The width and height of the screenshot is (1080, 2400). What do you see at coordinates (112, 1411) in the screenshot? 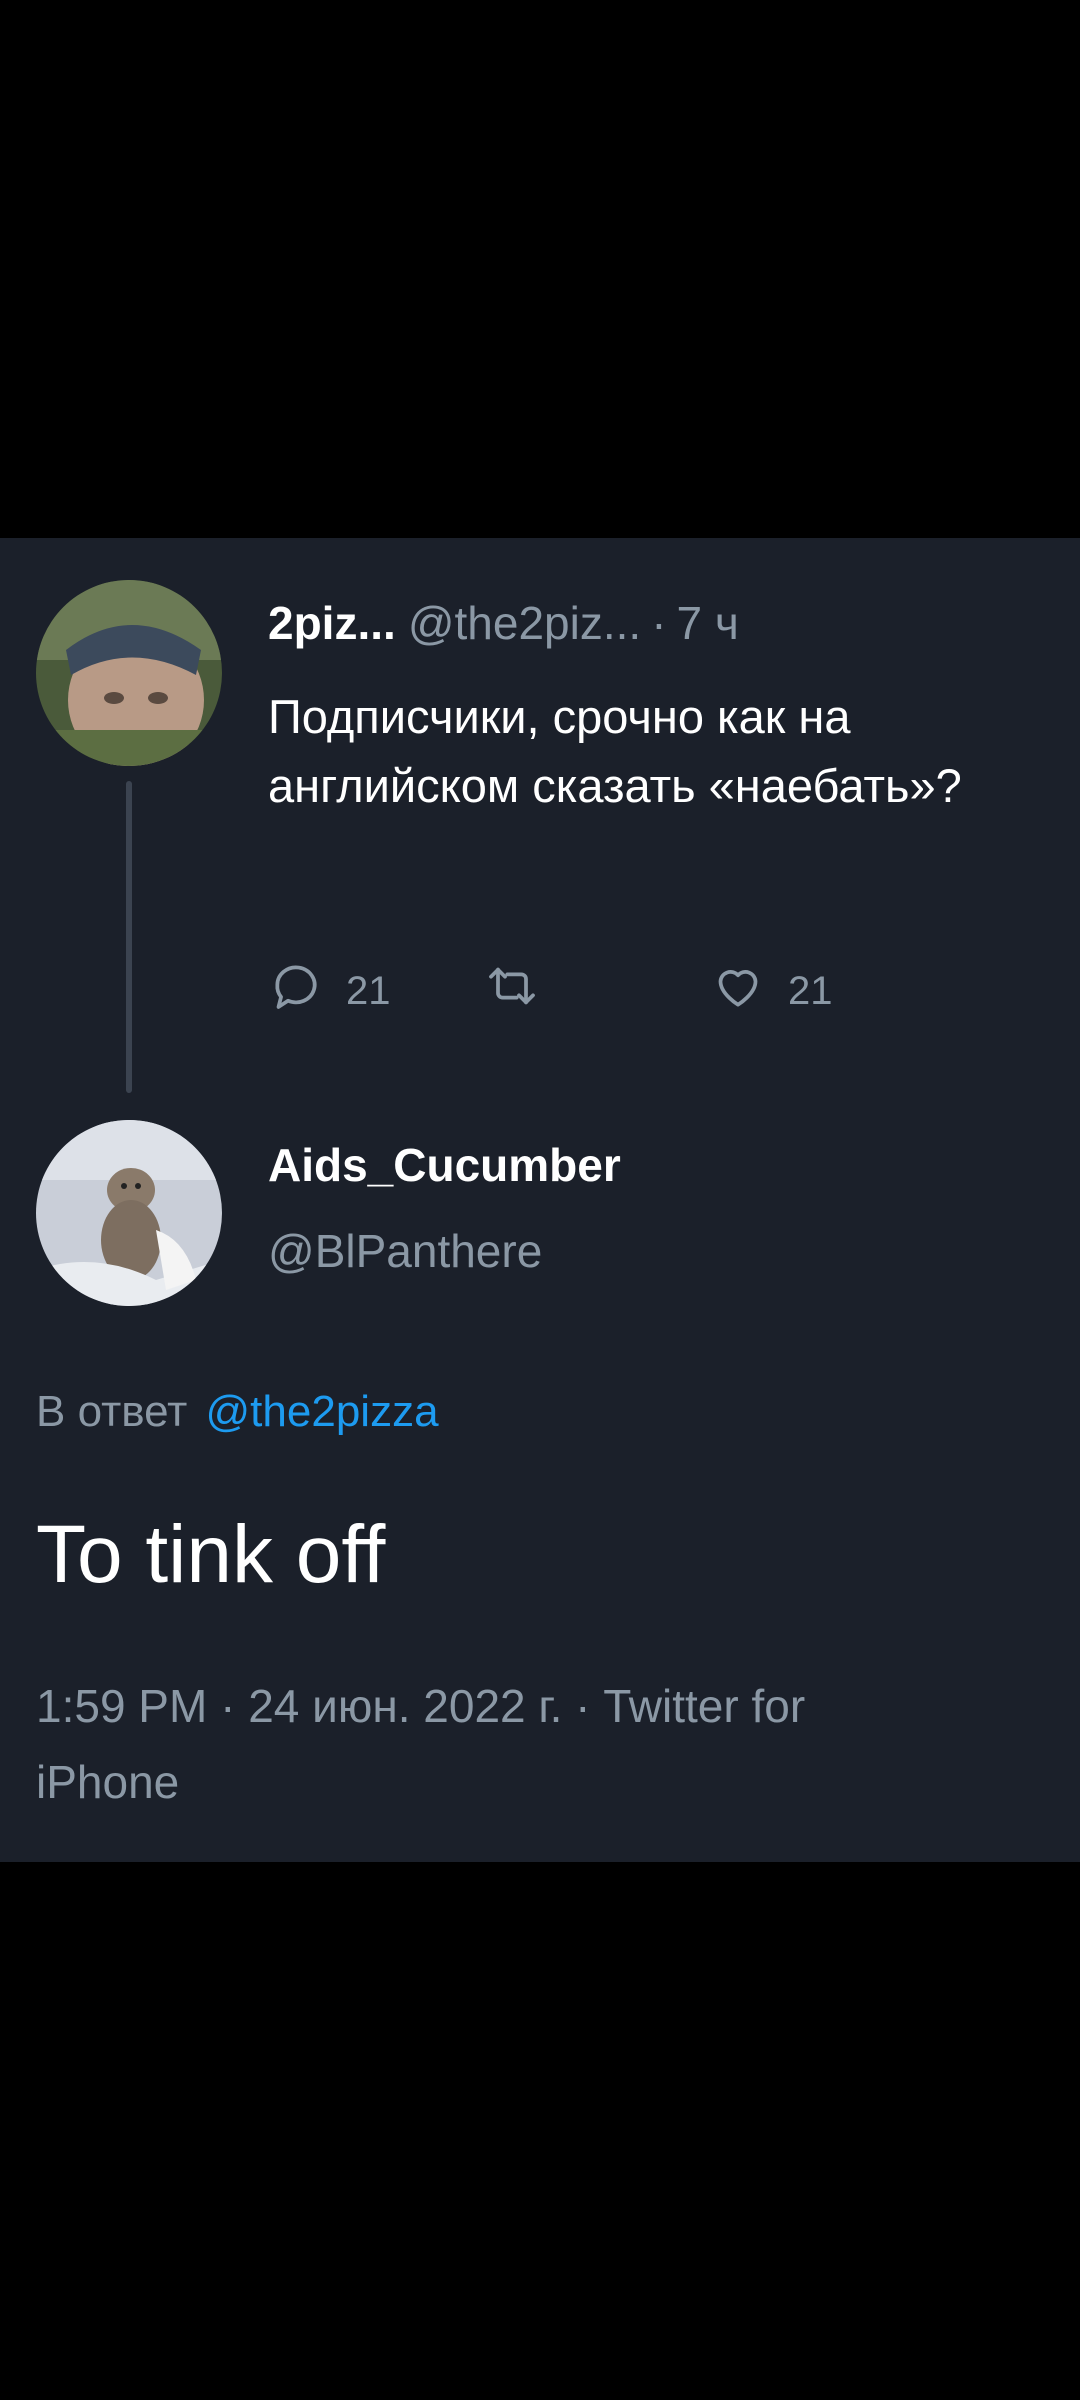
I see `replying-to-label: В ответ` at bounding box center [112, 1411].